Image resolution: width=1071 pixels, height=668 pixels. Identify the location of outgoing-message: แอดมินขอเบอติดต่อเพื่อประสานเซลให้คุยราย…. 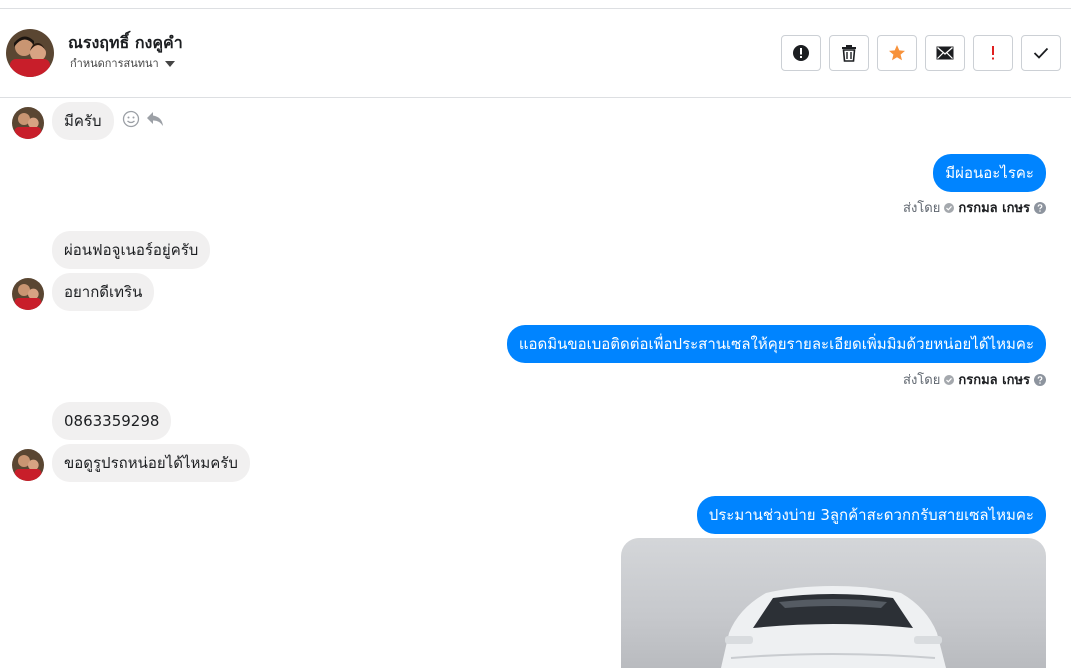
(776, 344).